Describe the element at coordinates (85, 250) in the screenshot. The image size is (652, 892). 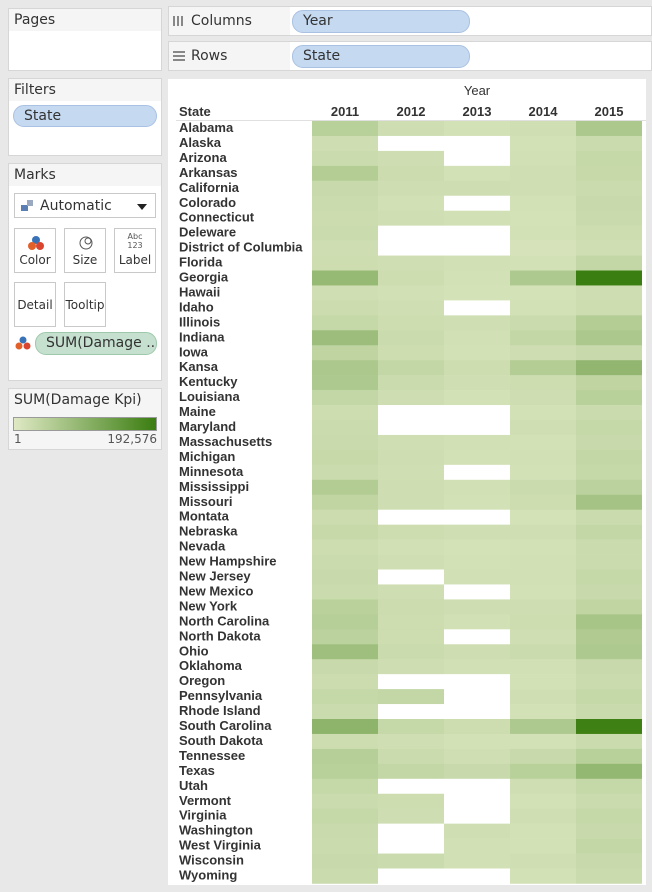
I see `size-button: Size` at that location.